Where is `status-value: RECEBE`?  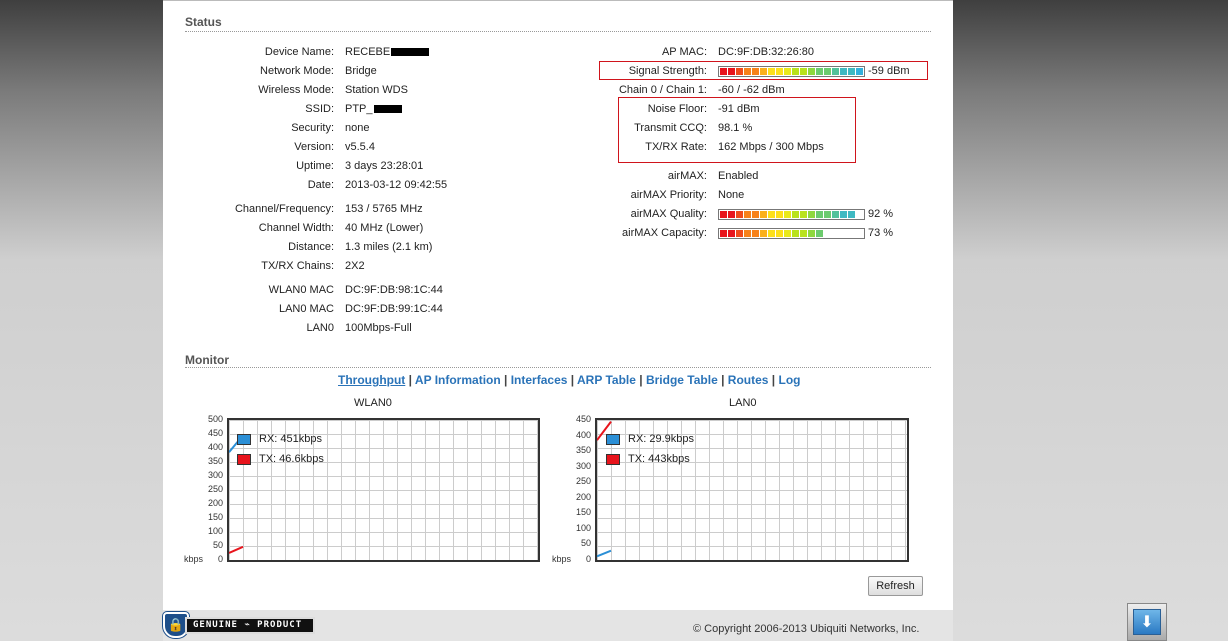 status-value: RECEBE is located at coordinates (387, 52).